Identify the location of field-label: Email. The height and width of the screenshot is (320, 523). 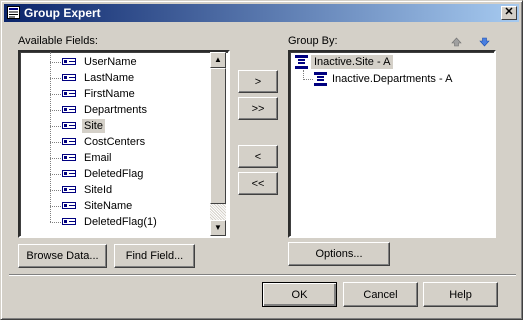
(98, 158).